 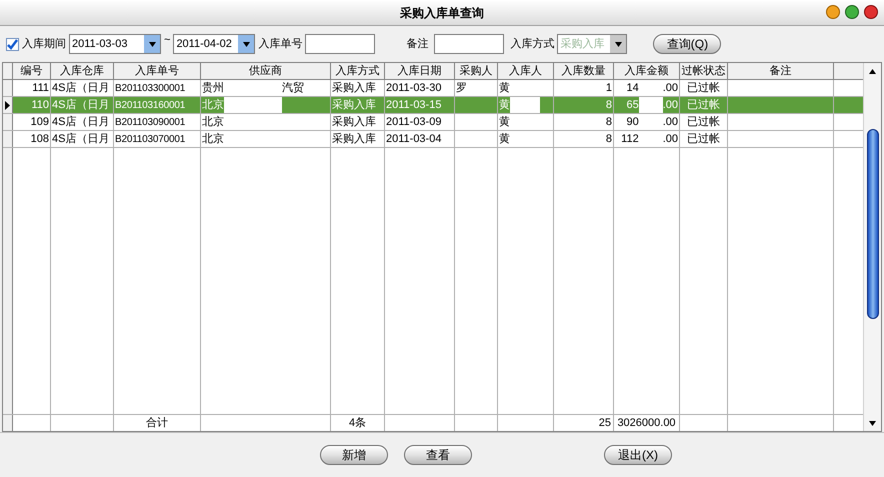 I want to click on table-cell-text: 14, so click(x=632, y=88).